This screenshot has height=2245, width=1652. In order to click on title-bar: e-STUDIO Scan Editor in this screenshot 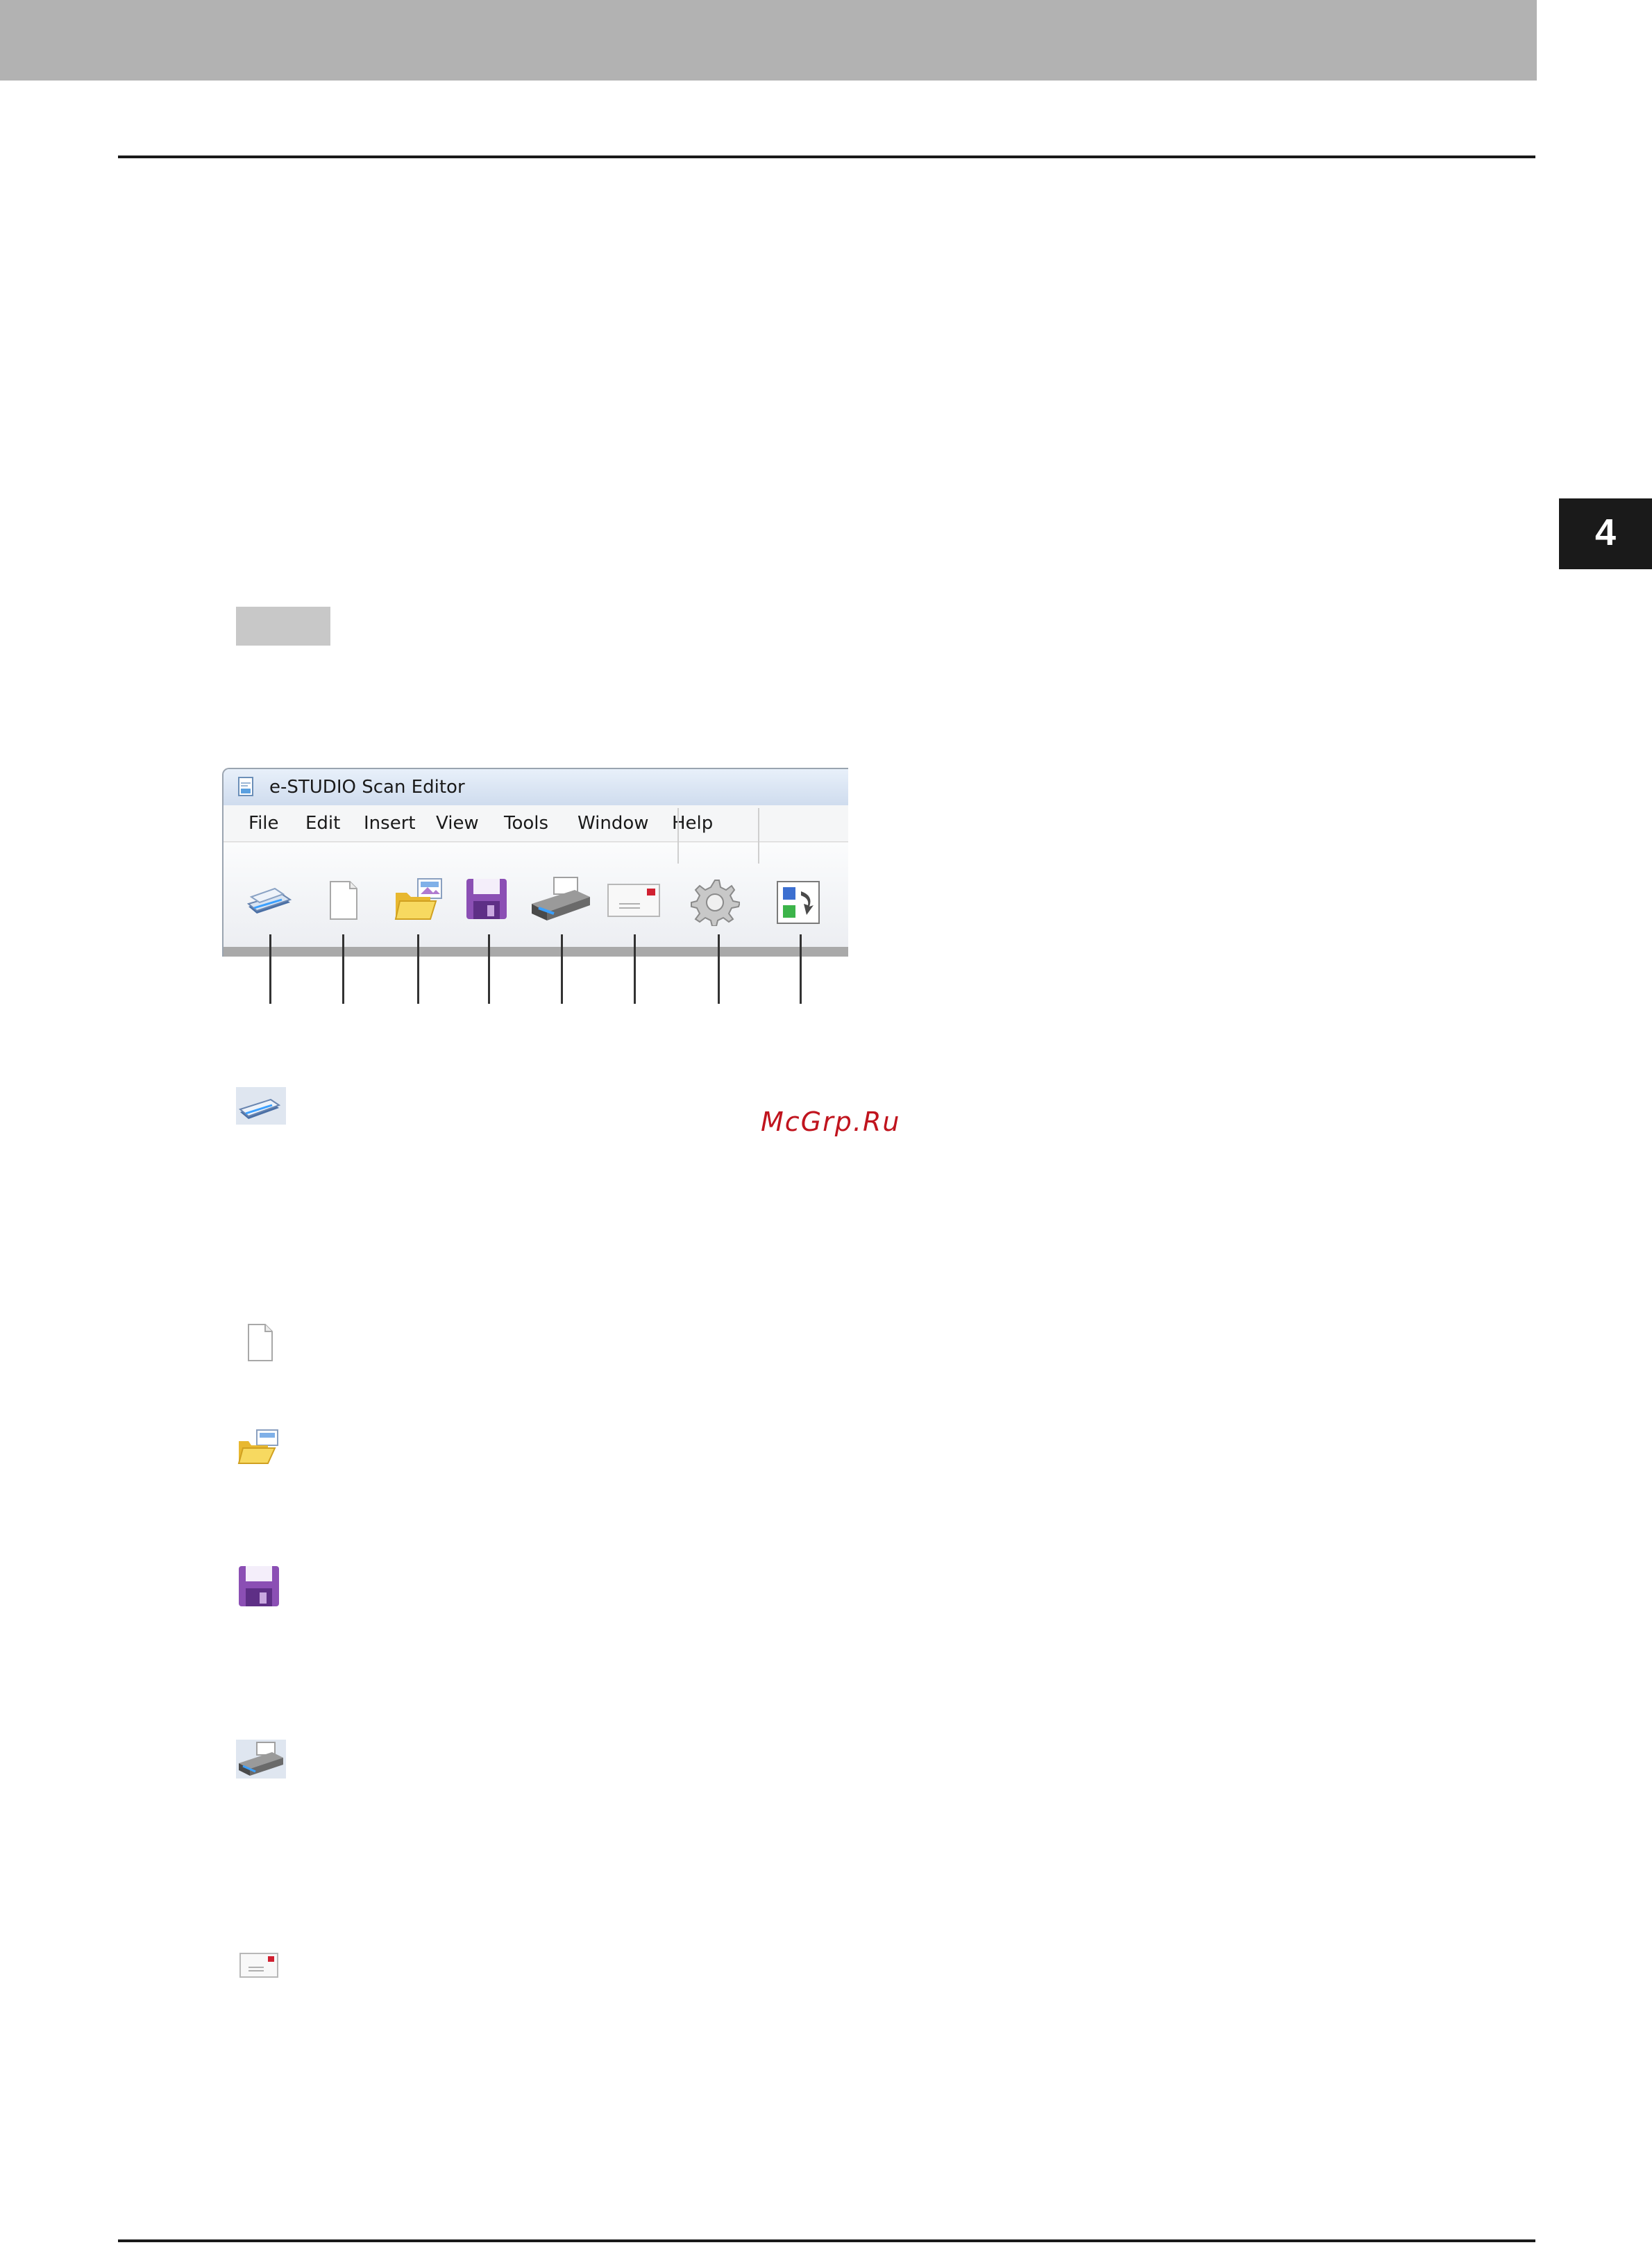, I will do `click(536, 787)`.